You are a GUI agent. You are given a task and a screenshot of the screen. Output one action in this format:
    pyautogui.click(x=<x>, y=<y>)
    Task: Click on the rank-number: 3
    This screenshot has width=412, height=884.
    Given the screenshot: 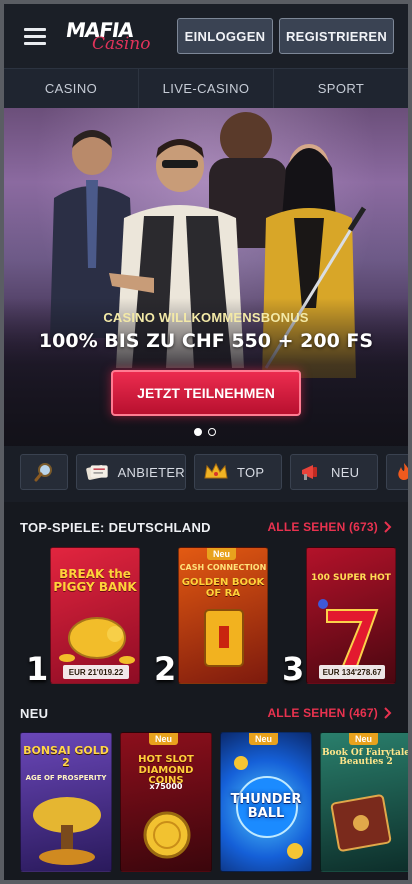 What is the action you would take?
    pyautogui.click(x=293, y=669)
    